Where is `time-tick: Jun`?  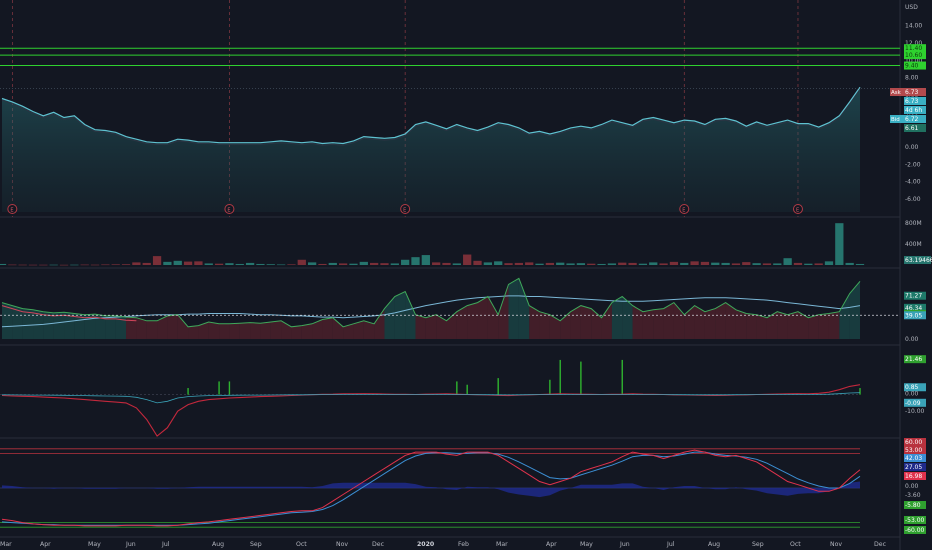 time-tick: Jun is located at coordinates (130, 544).